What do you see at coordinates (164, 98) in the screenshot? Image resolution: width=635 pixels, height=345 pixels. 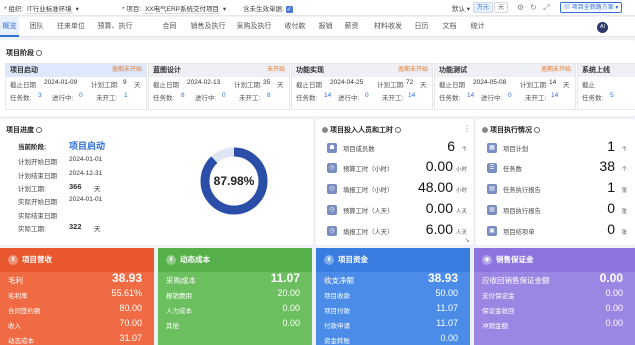 I see `task-count-label: 任务数:` at bounding box center [164, 98].